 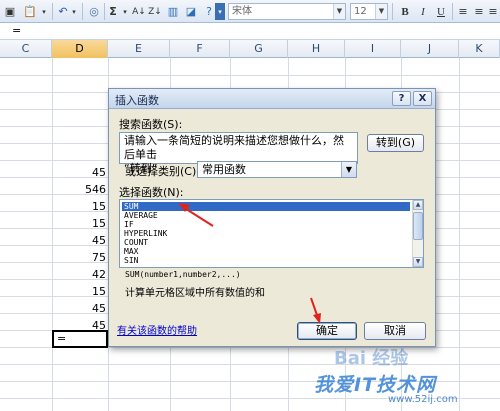 I want to click on annotation-arrow-sum, so click(x=196, y=215).